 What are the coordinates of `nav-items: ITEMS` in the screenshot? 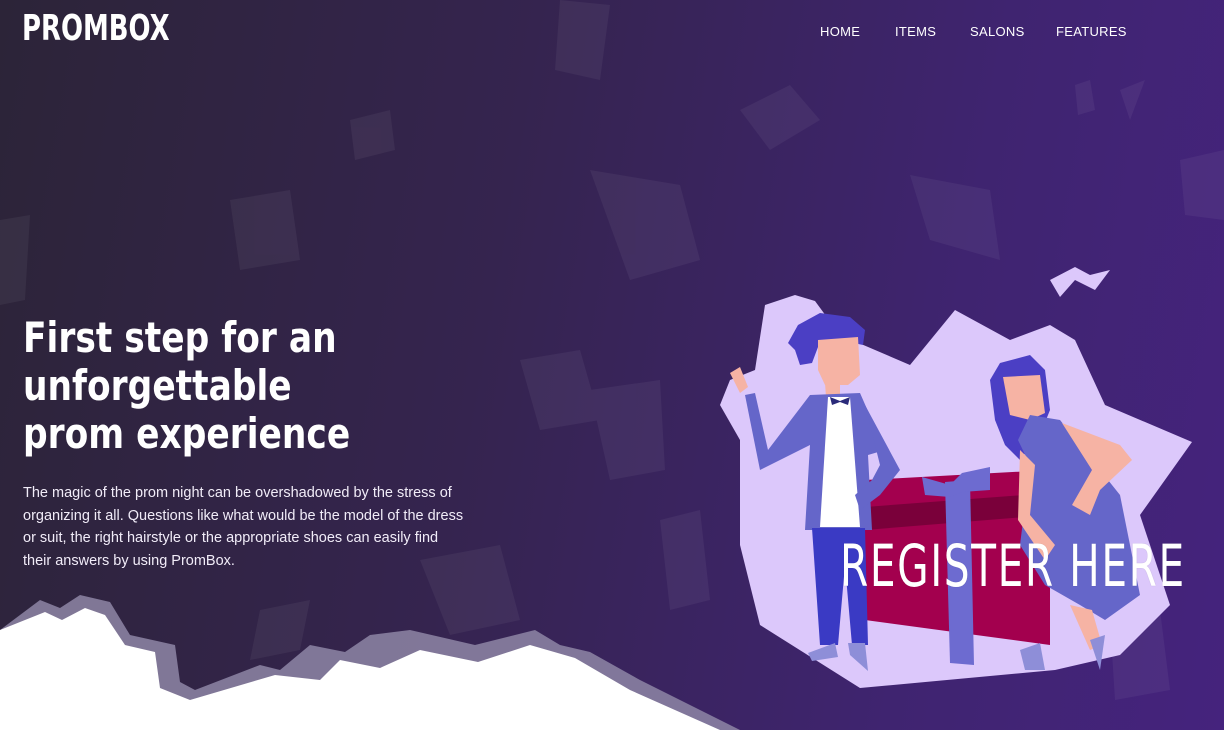 It's located at (915, 31).